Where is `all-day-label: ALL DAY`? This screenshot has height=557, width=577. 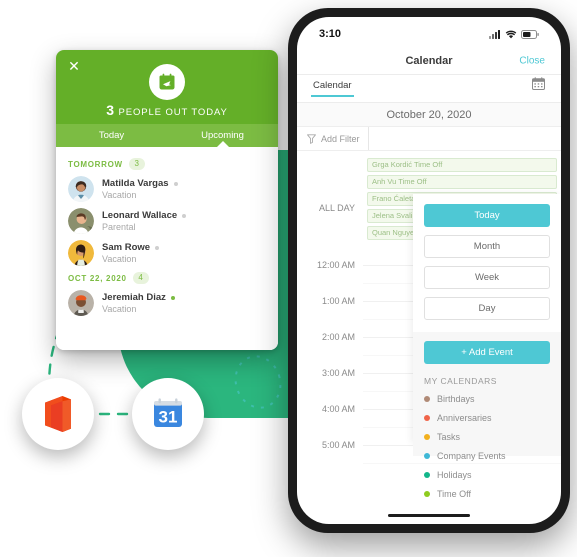 all-day-label: ALL DAY is located at coordinates (336, 208).